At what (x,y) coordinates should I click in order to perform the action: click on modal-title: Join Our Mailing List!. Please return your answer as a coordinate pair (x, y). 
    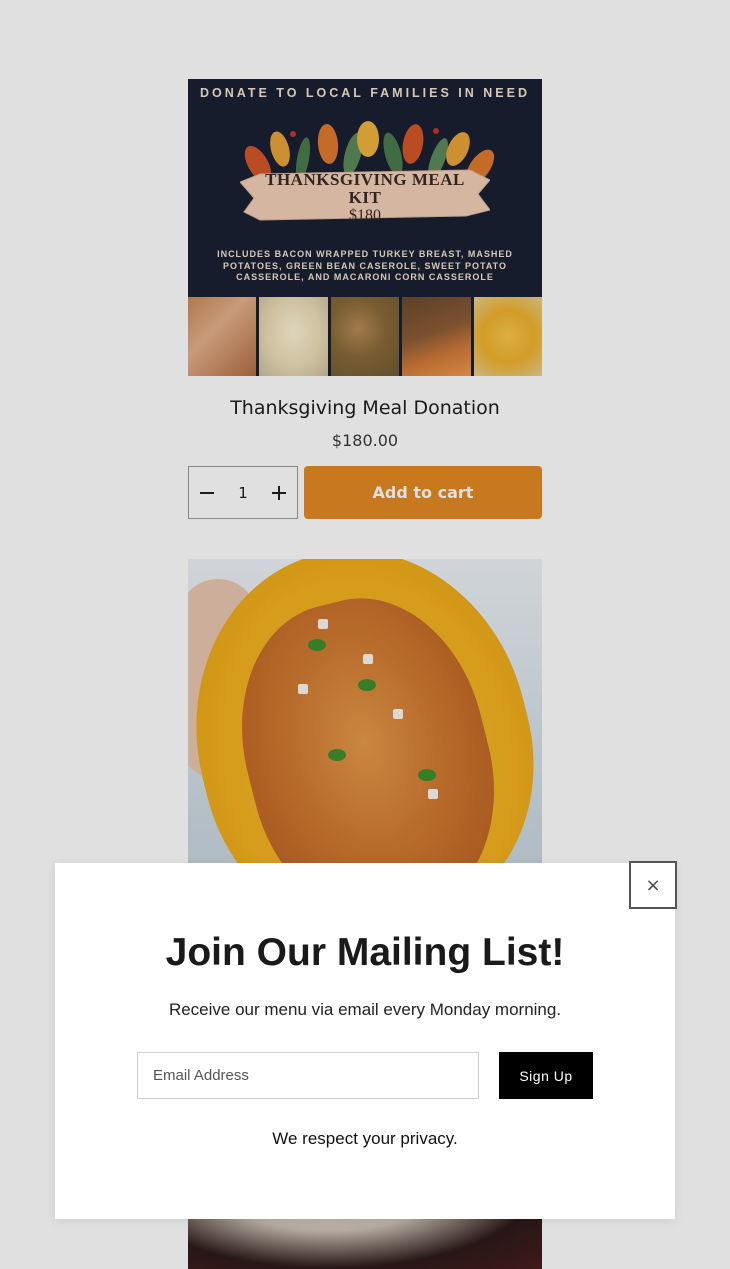
    Looking at the image, I should click on (365, 952).